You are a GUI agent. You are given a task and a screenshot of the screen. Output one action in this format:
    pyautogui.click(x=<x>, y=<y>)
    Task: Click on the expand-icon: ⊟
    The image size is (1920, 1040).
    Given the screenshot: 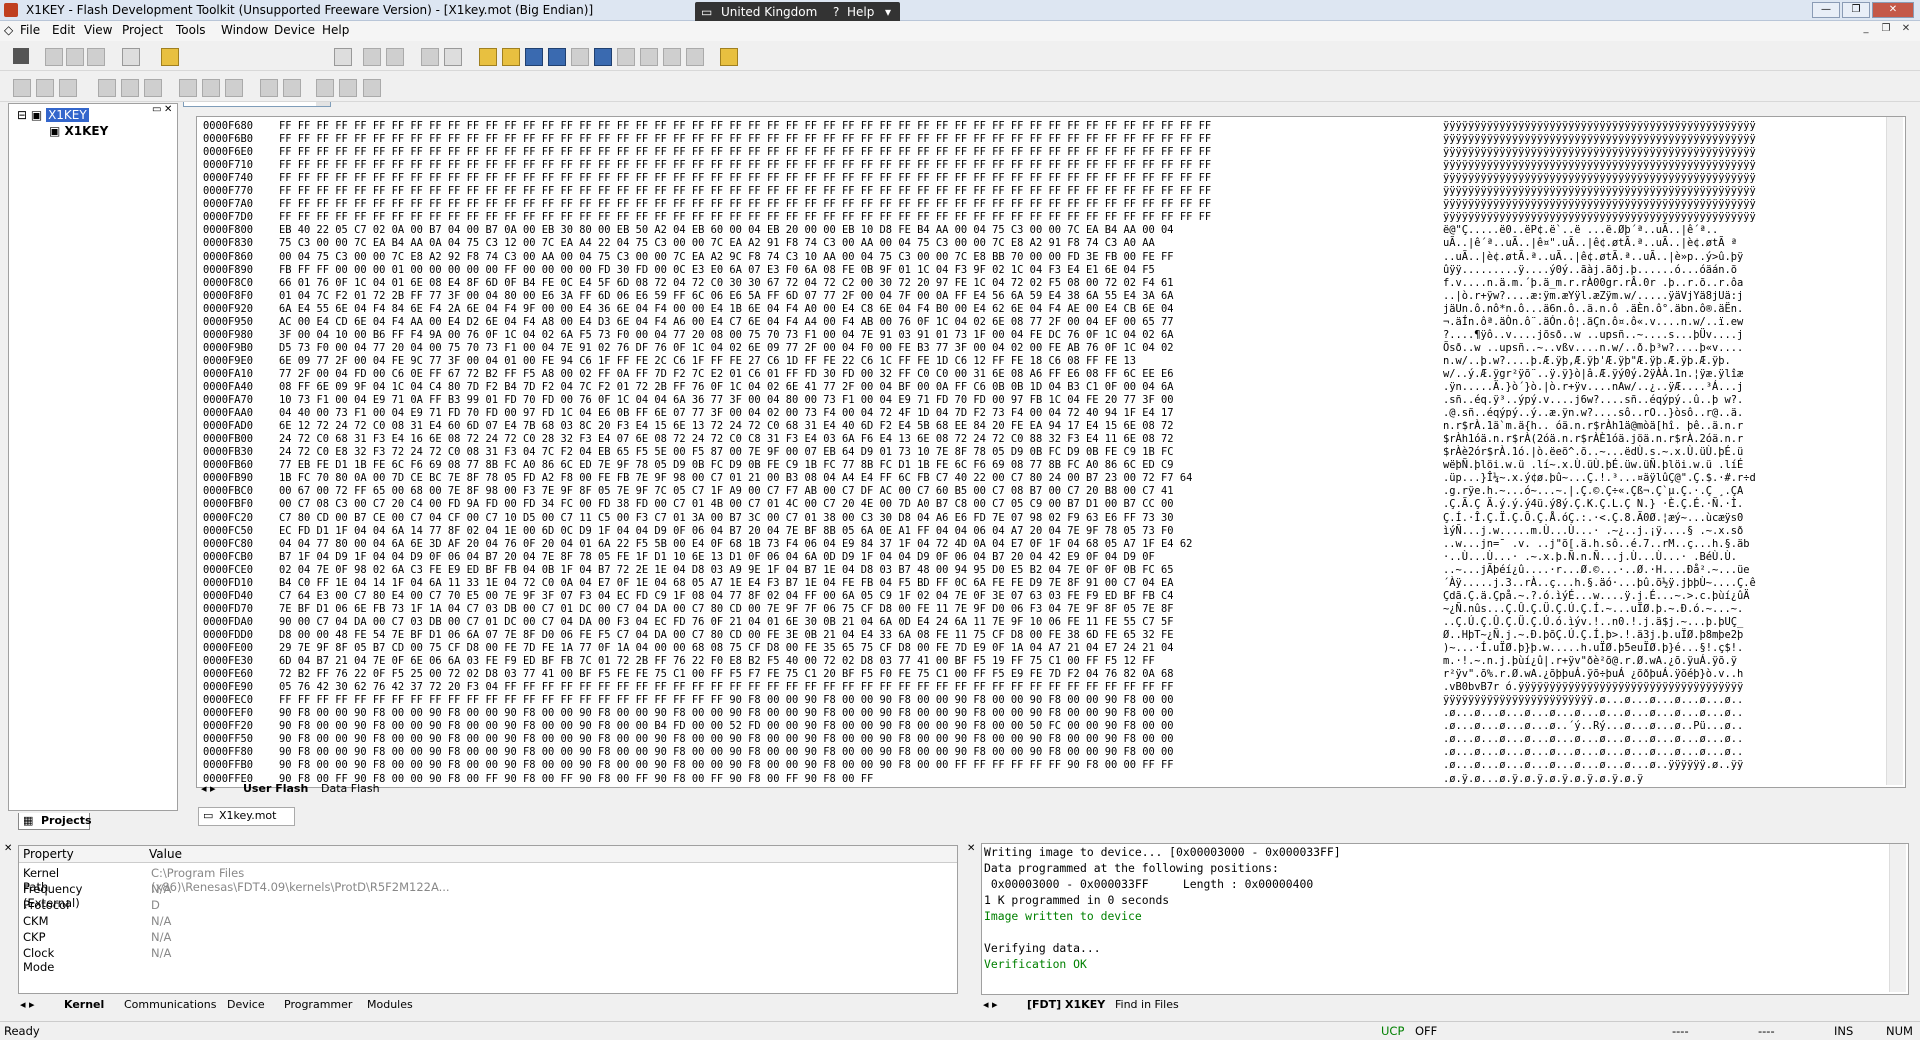 What is the action you would take?
    pyautogui.click(x=22, y=115)
    